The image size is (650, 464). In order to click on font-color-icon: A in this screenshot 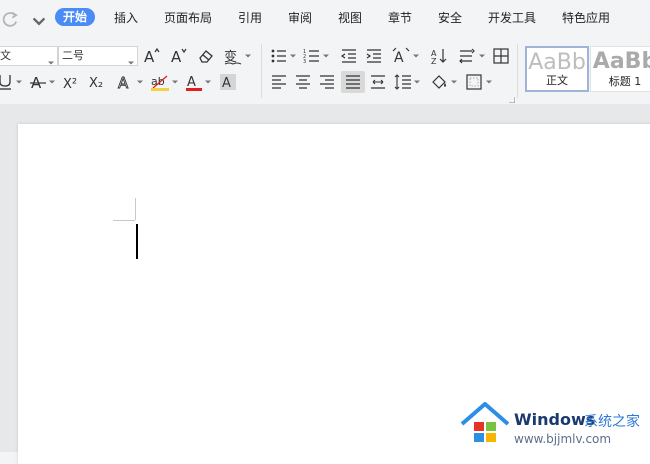, I will do `click(194, 82)`.